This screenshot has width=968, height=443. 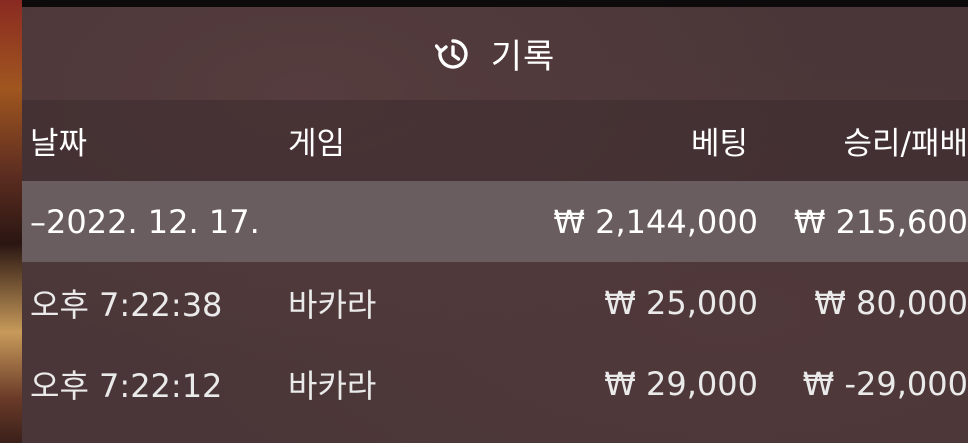 What do you see at coordinates (11, 221) in the screenshot?
I see `casino-backdrop` at bounding box center [11, 221].